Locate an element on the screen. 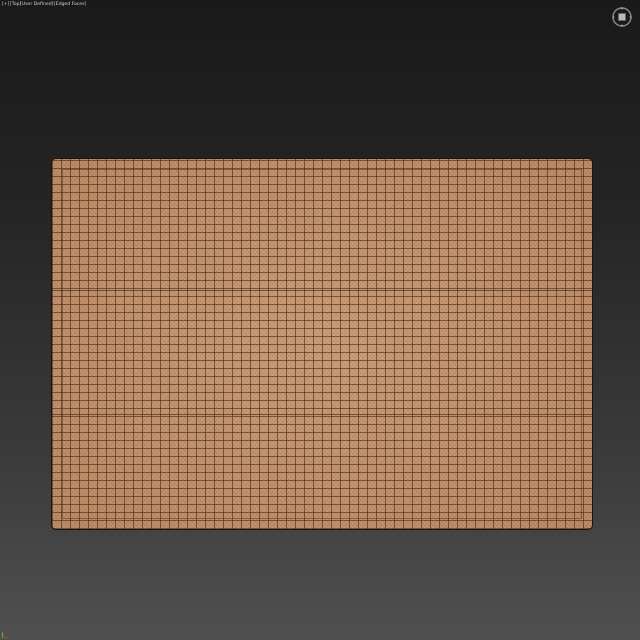  viewport-shading-label: [User Defined] is located at coordinates (36, 5).